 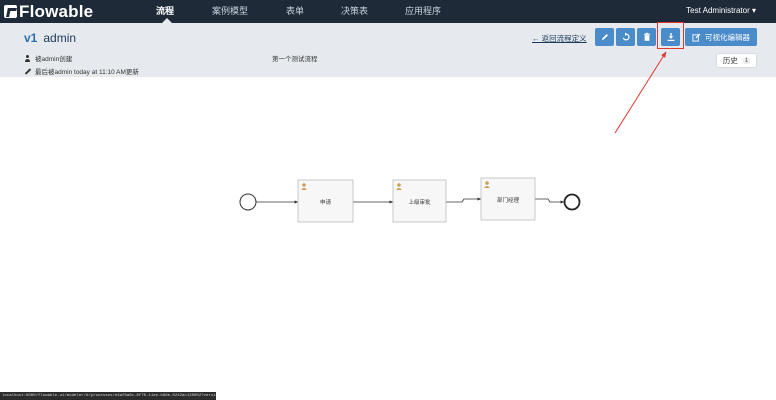 I want to click on annotation-arrow, so click(x=640, y=92).